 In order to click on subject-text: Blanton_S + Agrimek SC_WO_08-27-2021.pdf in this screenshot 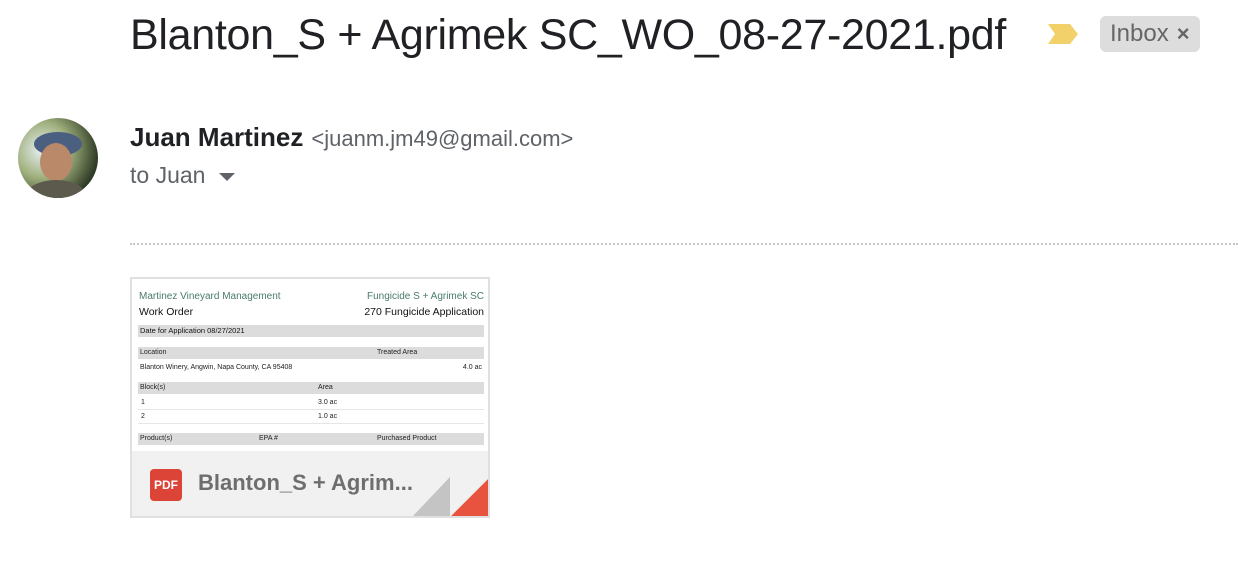, I will do `click(568, 34)`.